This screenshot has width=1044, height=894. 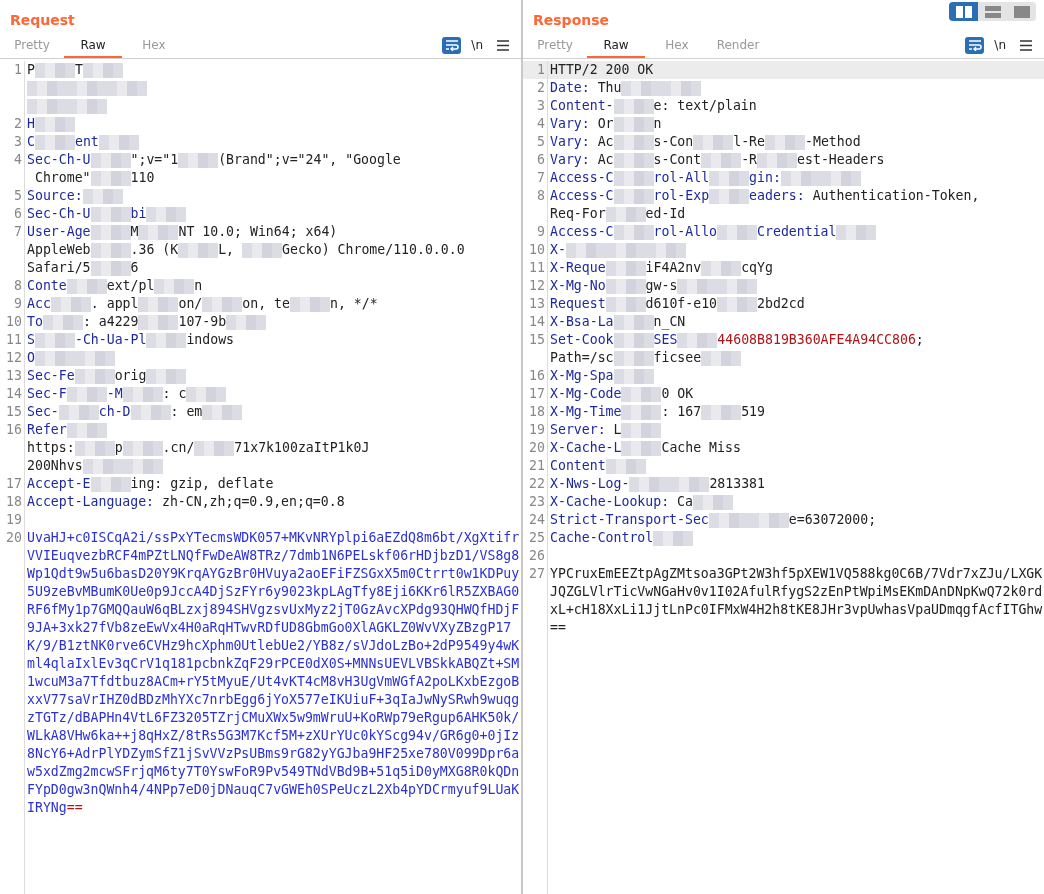 I want to click on header-value: s-Cont, so click(x=677, y=159).